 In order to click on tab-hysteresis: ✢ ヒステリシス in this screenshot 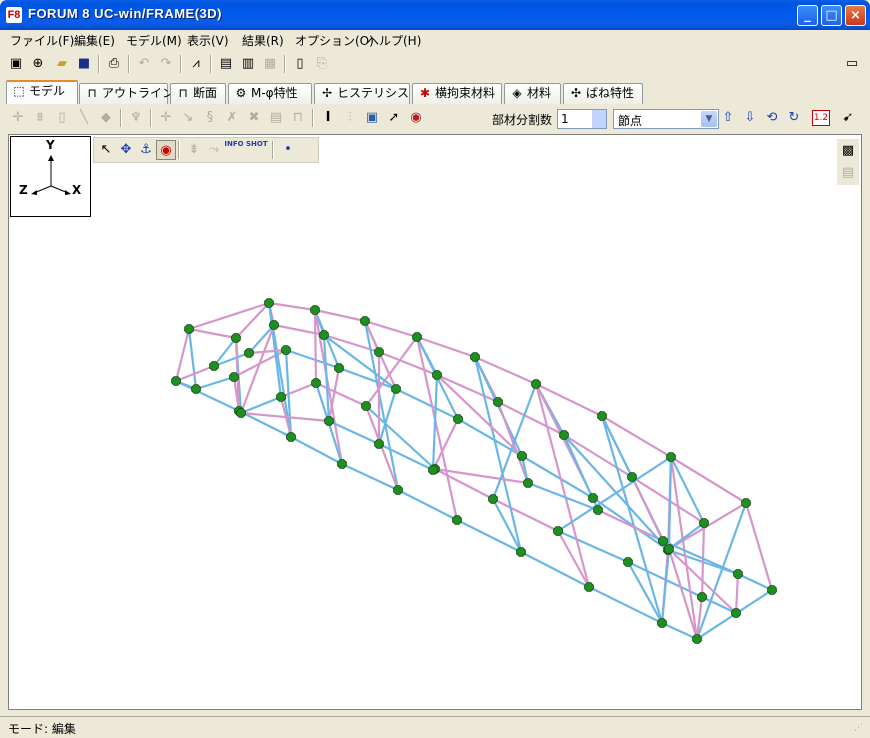, I will do `click(362, 93)`.